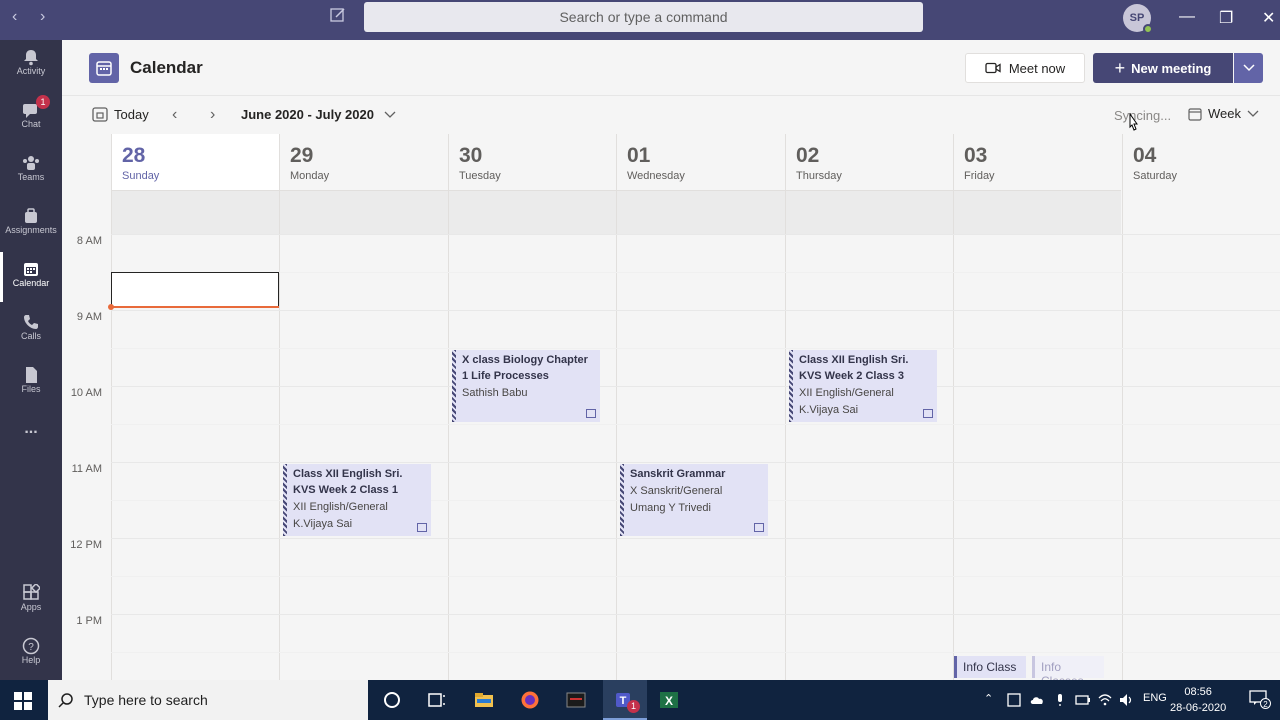 This screenshot has width=1280, height=720. What do you see at coordinates (363, 162) in the screenshot?
I see `day-header: 29 Monday` at bounding box center [363, 162].